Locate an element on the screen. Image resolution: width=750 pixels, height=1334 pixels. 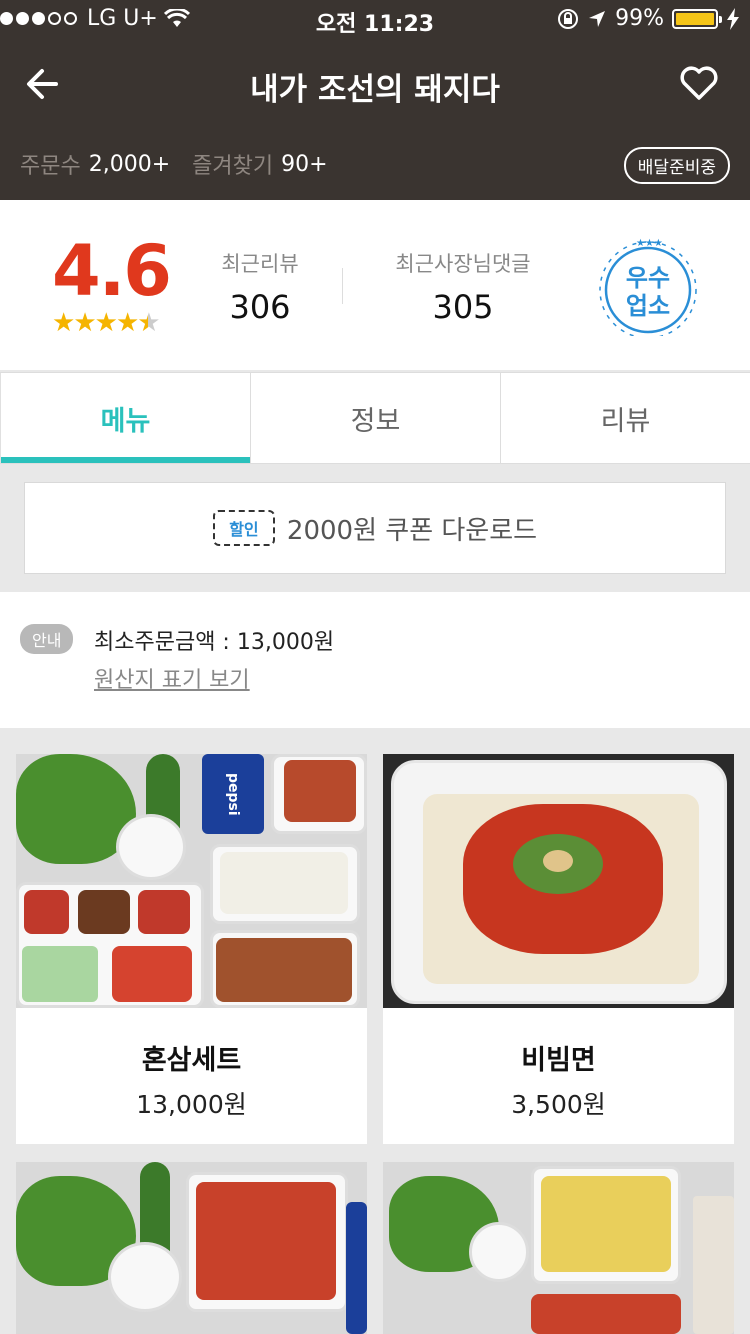
recent-reviews-count: 306 is located at coordinates (260, 307).